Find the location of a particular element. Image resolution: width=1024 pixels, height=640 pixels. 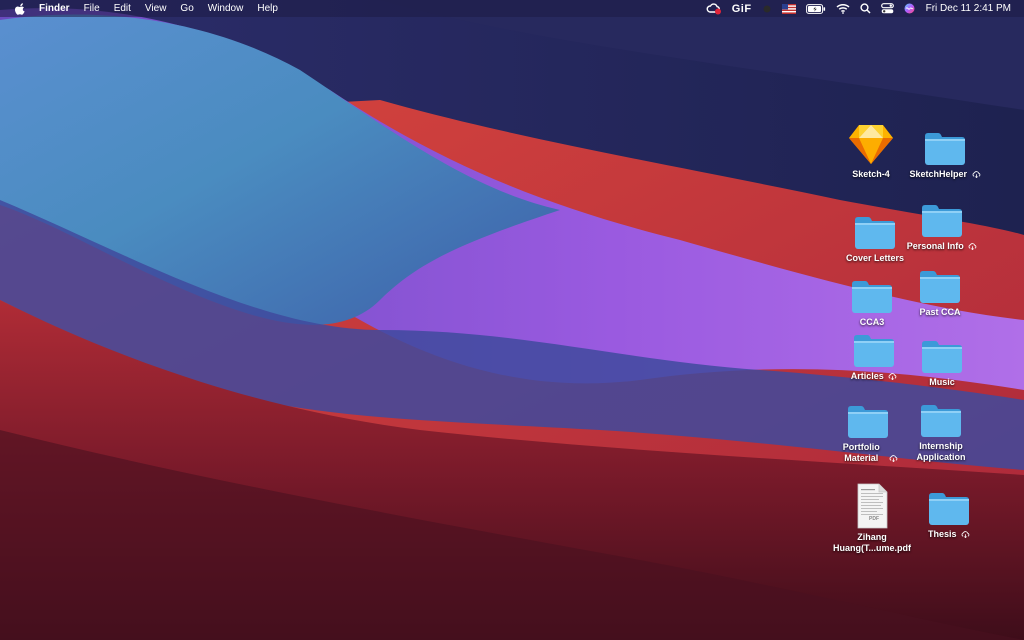

desktop-item-internship-application: Internship Application is located at coordinates (941, 432).